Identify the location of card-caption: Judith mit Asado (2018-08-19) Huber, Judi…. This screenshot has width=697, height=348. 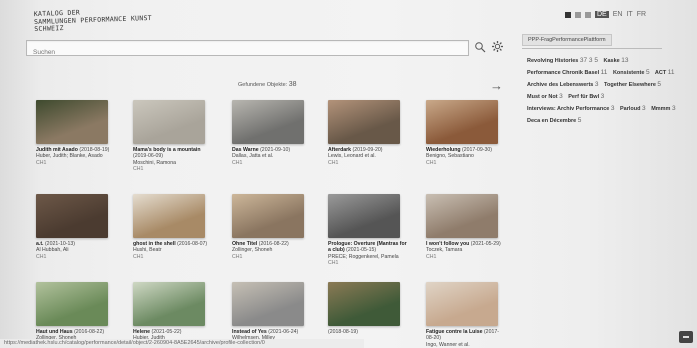
(76, 156).